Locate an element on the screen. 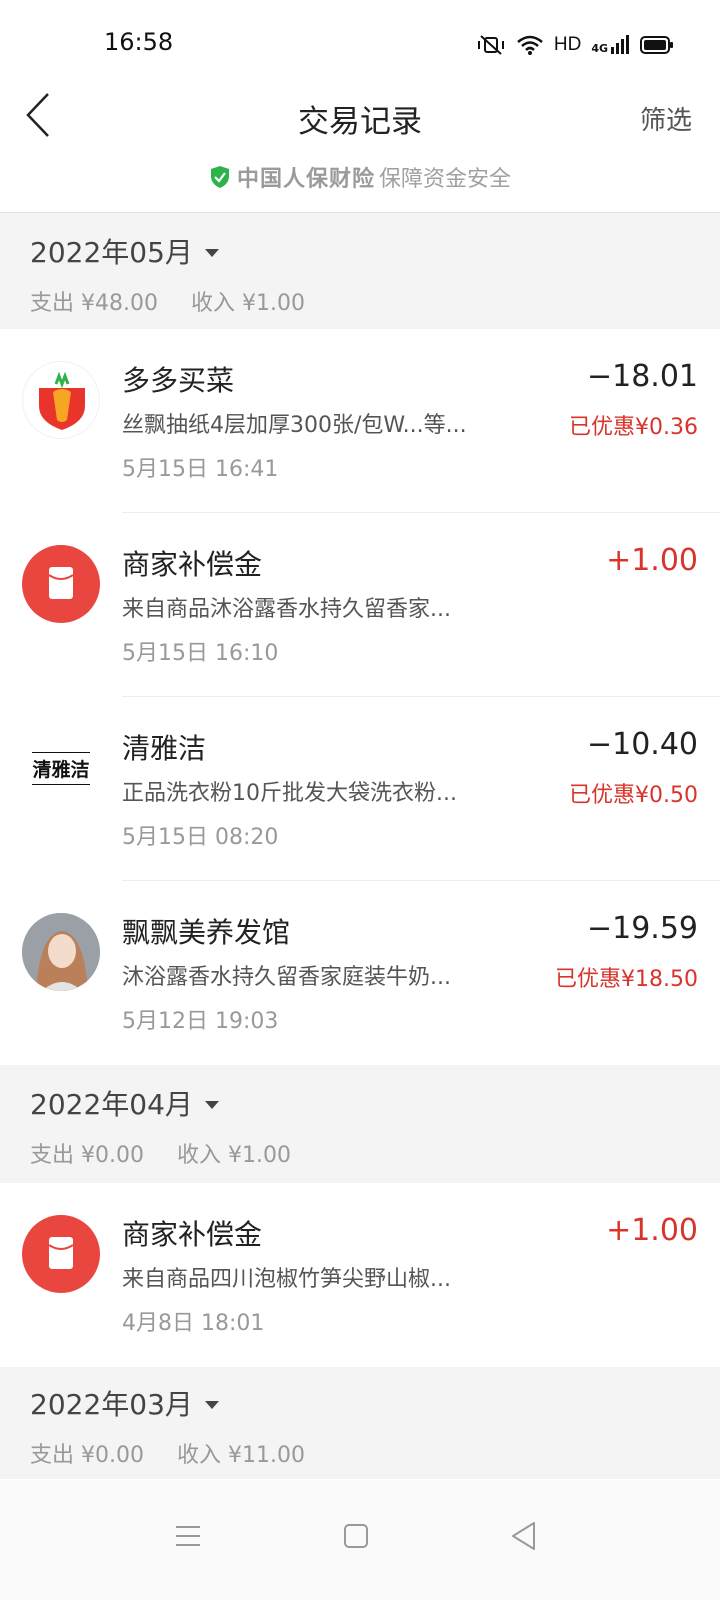  transaction-row: 商家补偿金 来自商品四川泡椒竹笋尖野山椒... 4月8日 18:01 +1.00 is located at coordinates (360, 1275).